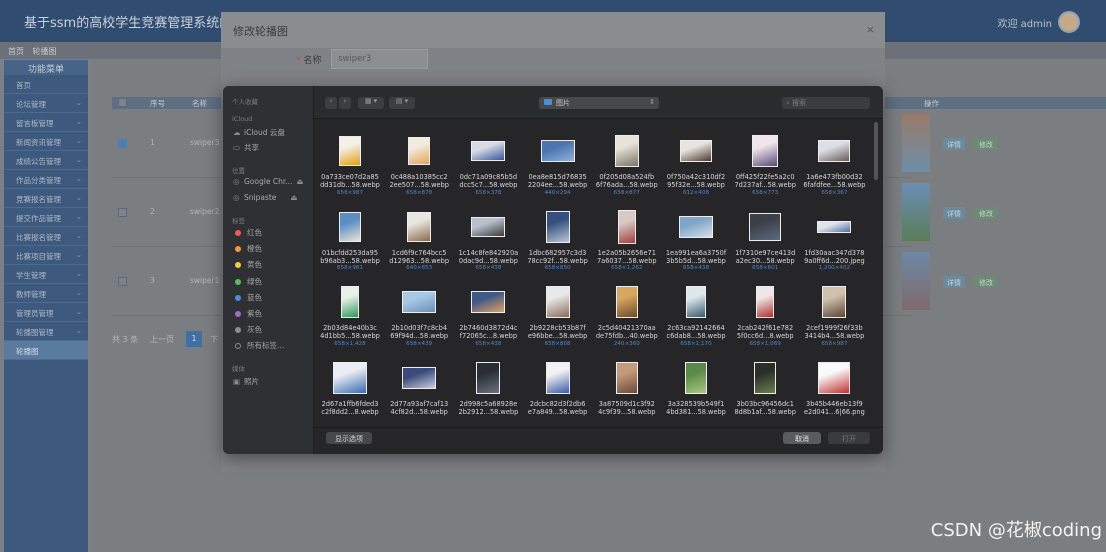 Image resolution: width=1106 pixels, height=552 pixels. I want to click on file-item: 2d77a93af7caf13 4cf82d...58.webp, so click(419, 388).